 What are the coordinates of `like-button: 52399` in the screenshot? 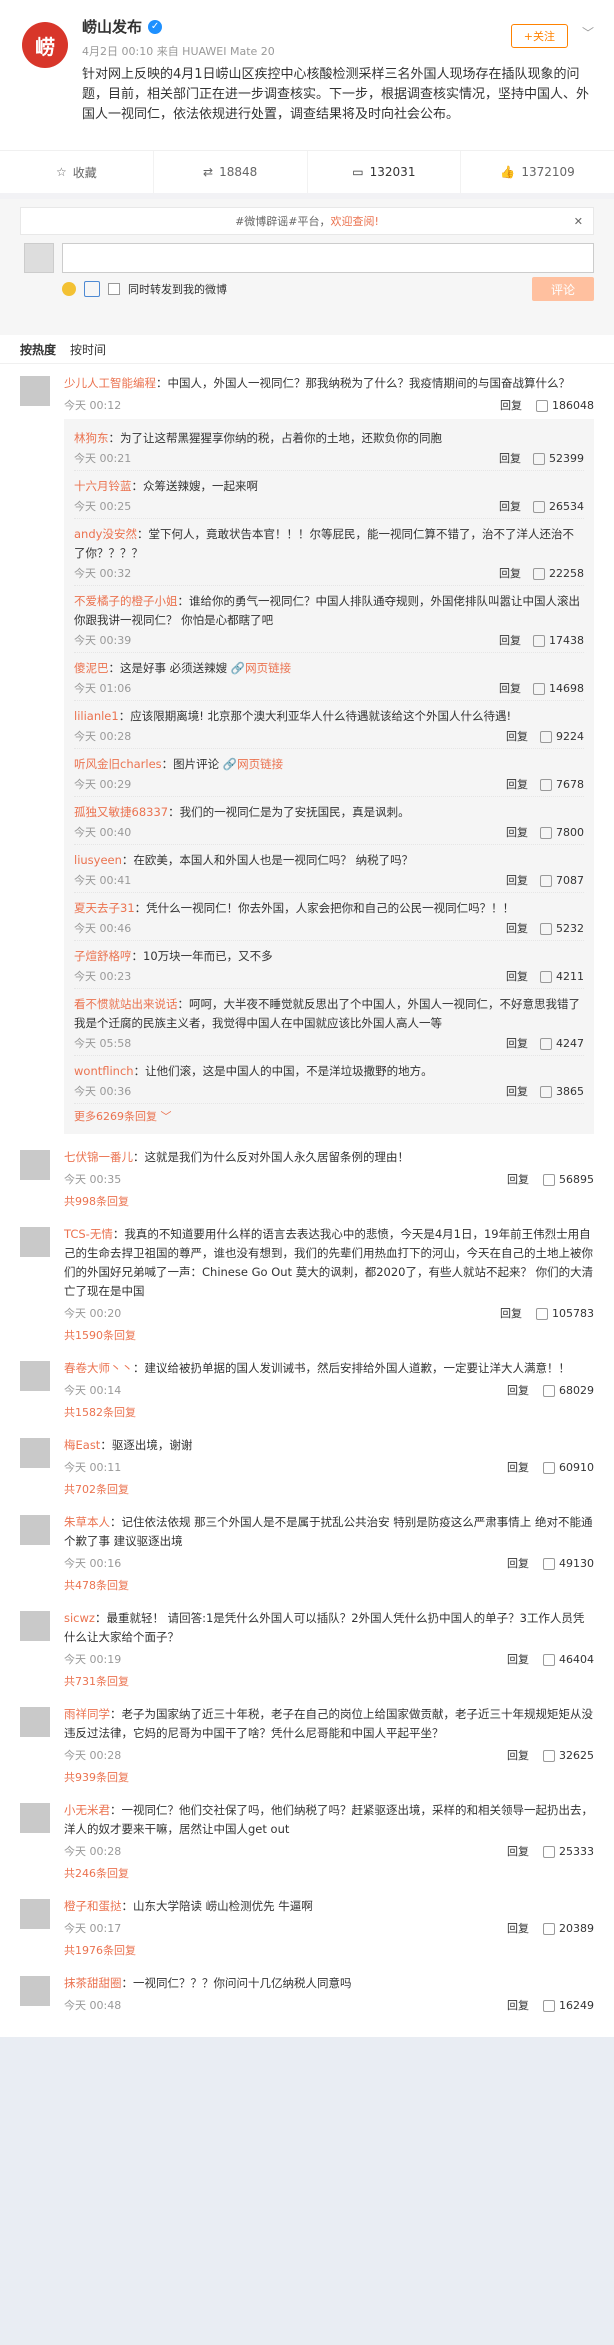 It's located at (558, 458).